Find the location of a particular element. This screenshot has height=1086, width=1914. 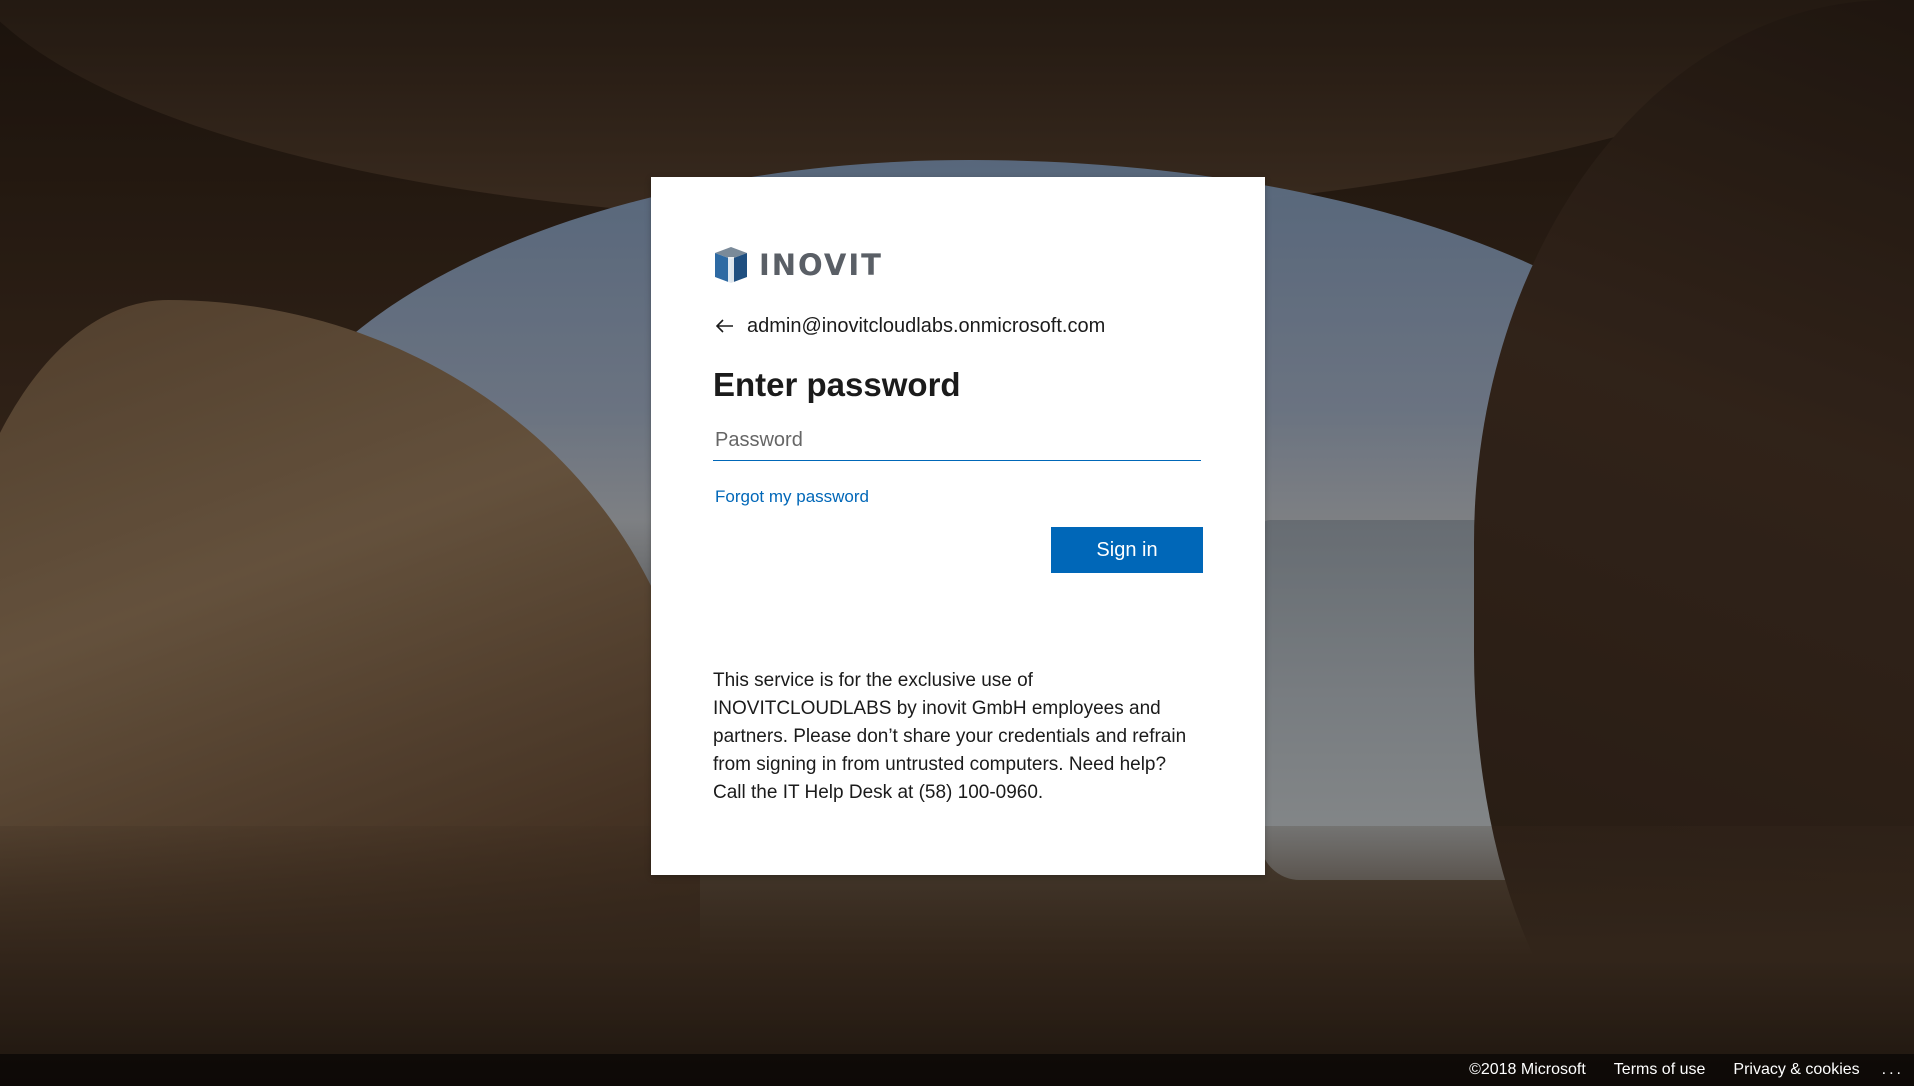

company-logo: INOVIT is located at coordinates (958, 265).